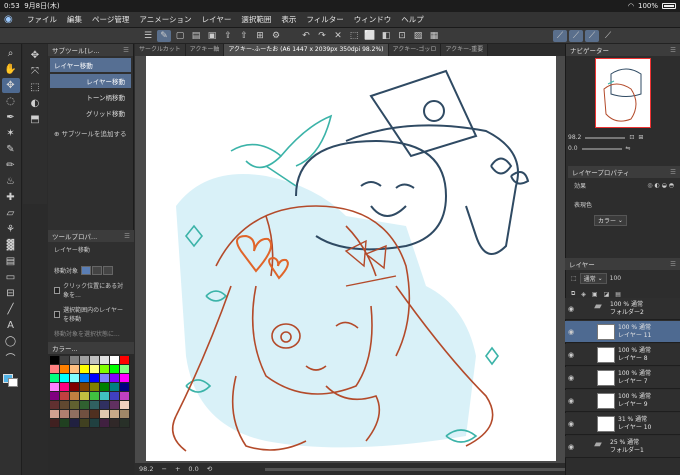  What do you see at coordinates (593, 278) in the screenshot?
I see `blend-mode-select: 通常 ⌄` at bounding box center [593, 278].